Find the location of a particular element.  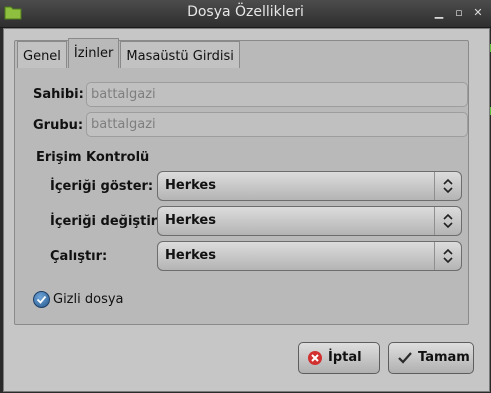

window-title: Dosya Özellikleri is located at coordinates (245, 12).